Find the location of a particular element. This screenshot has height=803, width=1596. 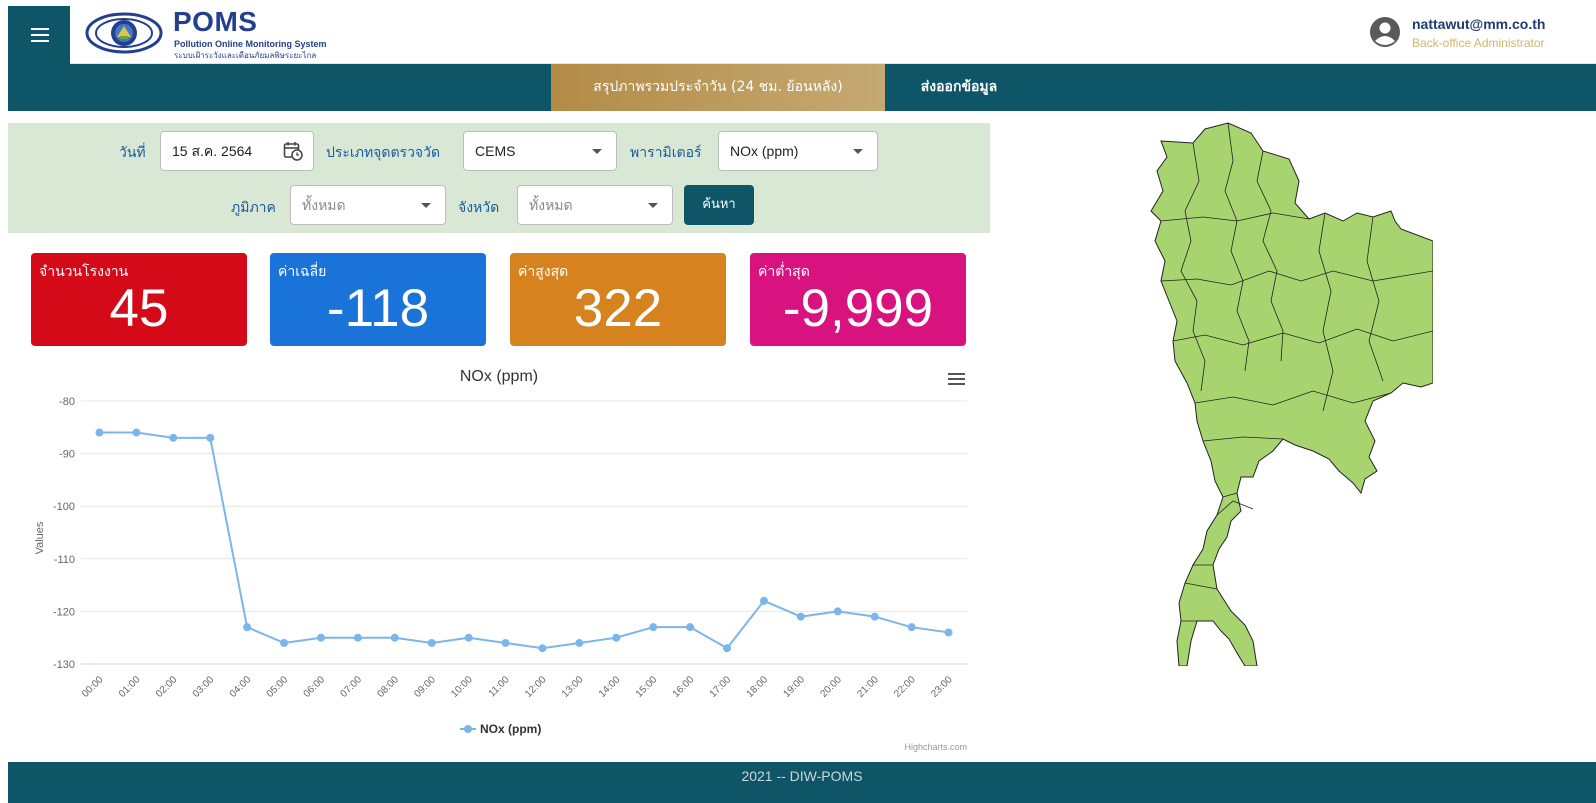

date-picker: 15 ส.ค. 2564 is located at coordinates (237, 151).